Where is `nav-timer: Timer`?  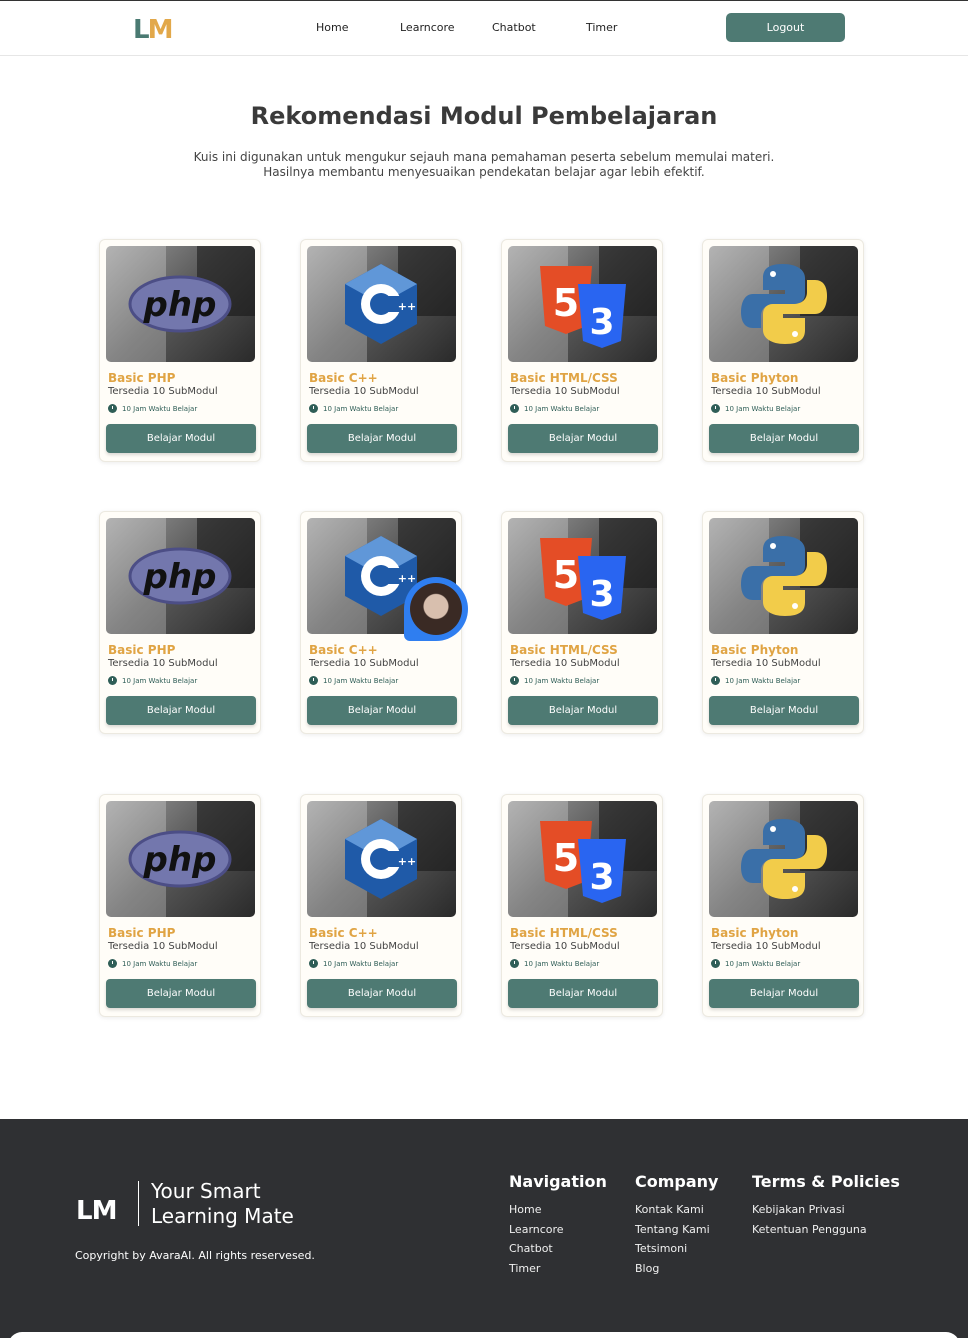 nav-timer: Timer is located at coordinates (601, 27).